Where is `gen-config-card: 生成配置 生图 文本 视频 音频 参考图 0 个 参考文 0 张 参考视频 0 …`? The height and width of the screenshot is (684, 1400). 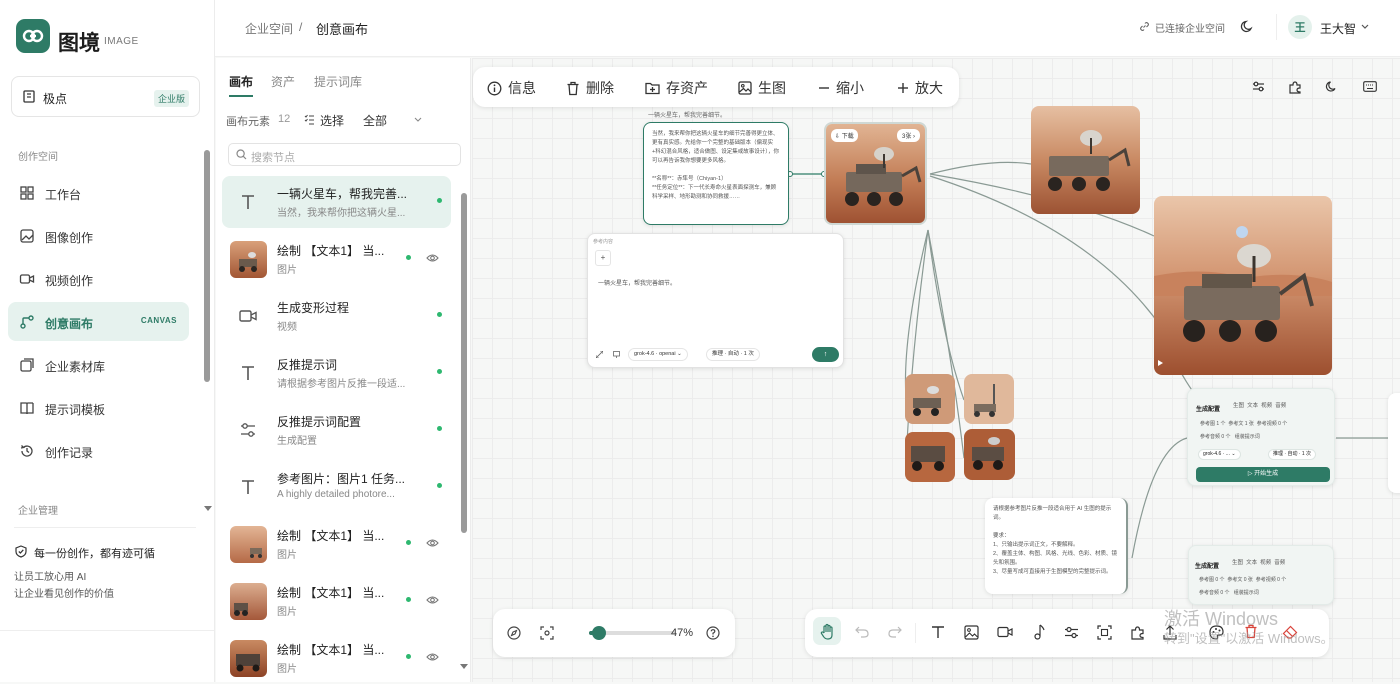
gen-config-card: 生成配置 生图 文本 视频 音频 参考图 0 个 参考文 0 张 参考视频 0 … is located at coordinates (1261, 575).